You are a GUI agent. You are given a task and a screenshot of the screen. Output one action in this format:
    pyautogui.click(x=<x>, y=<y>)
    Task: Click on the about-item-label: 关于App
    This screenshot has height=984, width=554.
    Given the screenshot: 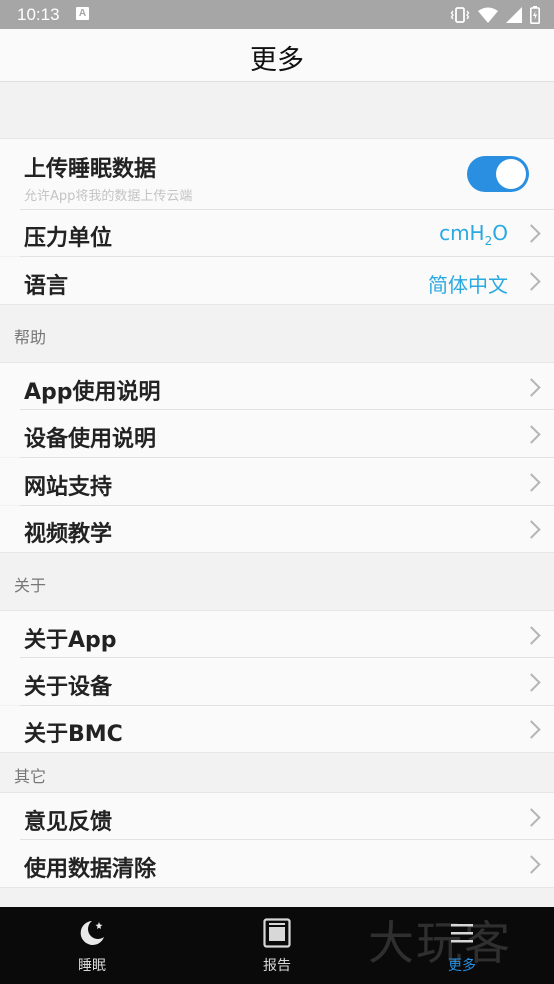 What is the action you would take?
    pyautogui.click(x=70, y=640)
    